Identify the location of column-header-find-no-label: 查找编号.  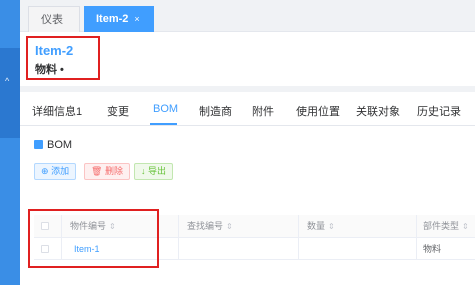
(205, 226).